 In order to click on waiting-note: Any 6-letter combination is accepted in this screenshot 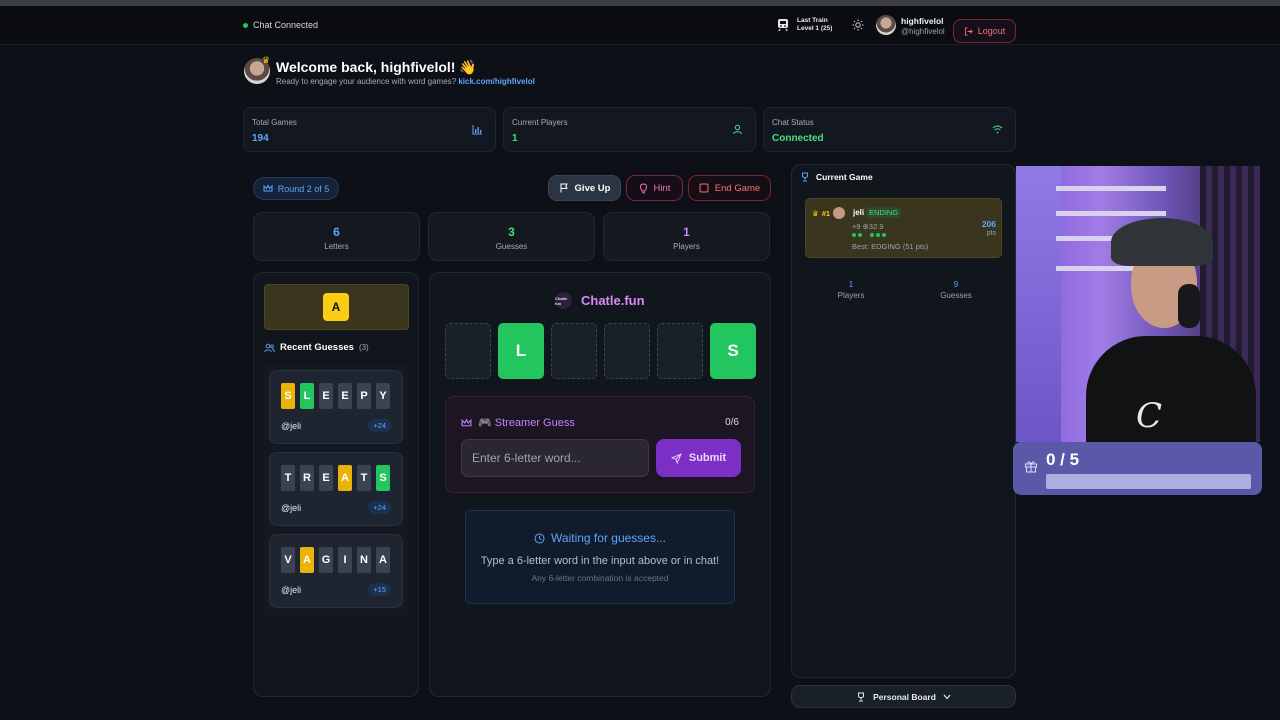, I will do `click(600, 578)`.